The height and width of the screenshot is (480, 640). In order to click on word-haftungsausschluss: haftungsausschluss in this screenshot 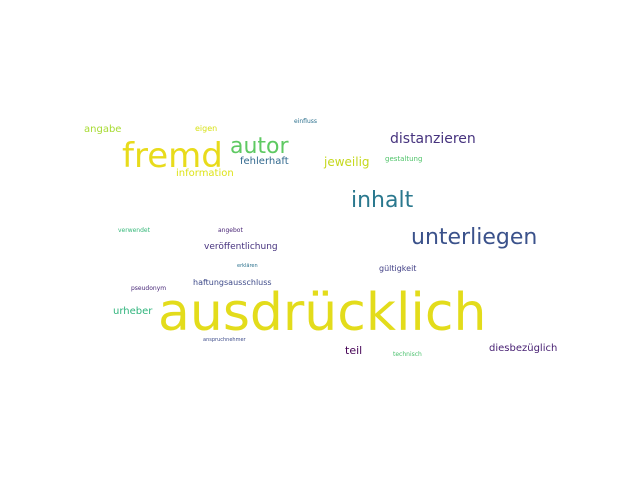, I will do `click(232, 282)`.